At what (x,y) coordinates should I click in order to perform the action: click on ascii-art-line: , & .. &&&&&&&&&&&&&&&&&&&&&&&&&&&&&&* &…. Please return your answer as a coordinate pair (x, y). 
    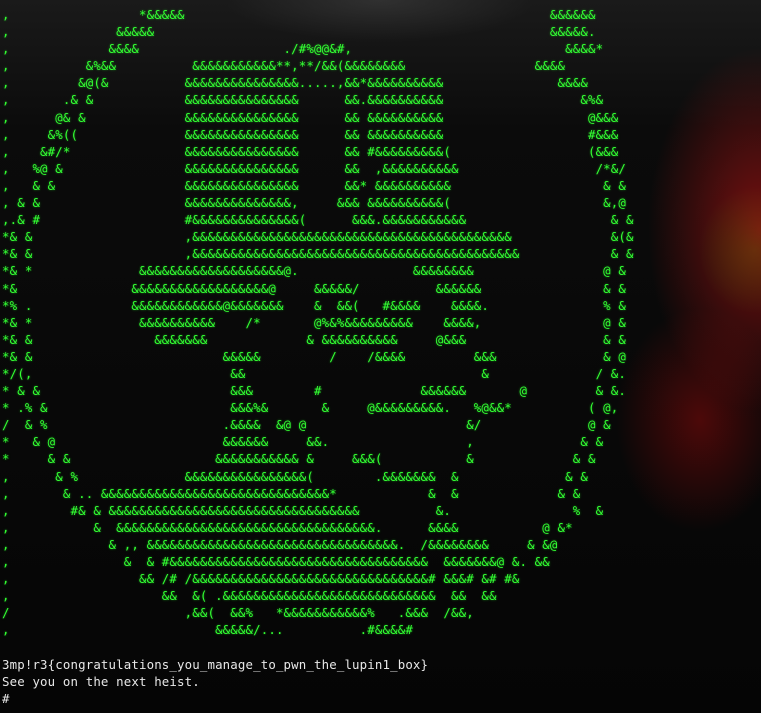
    Looking at the image, I should click on (291, 493).